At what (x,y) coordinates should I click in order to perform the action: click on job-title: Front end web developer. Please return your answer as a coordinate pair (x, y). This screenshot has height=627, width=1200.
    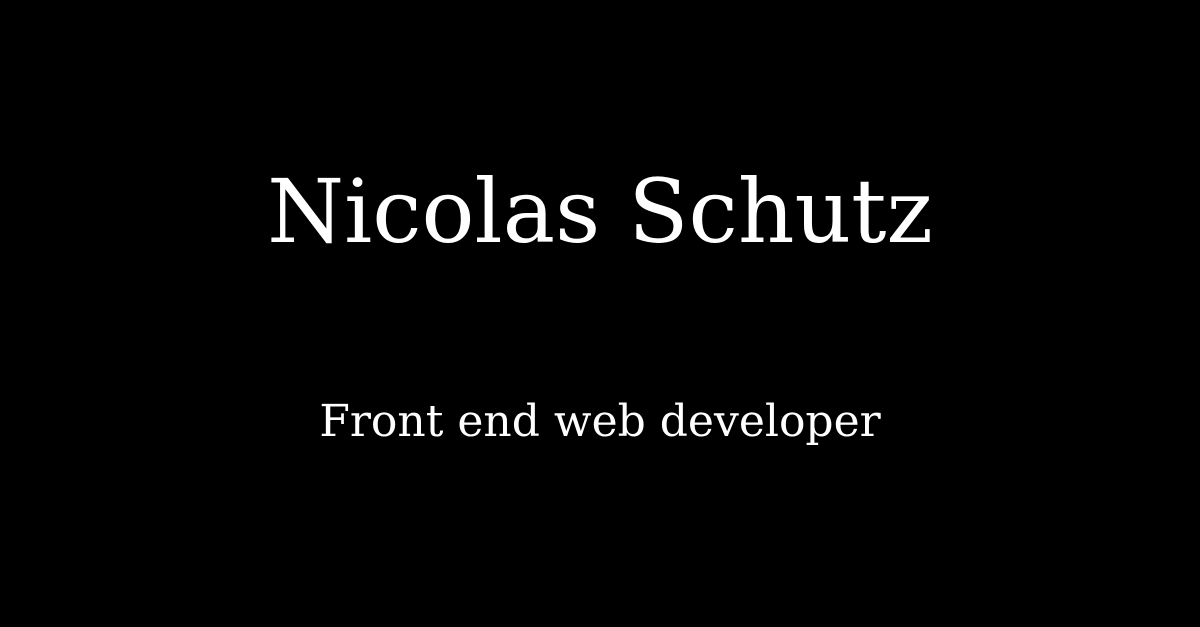
    Looking at the image, I should click on (600, 421).